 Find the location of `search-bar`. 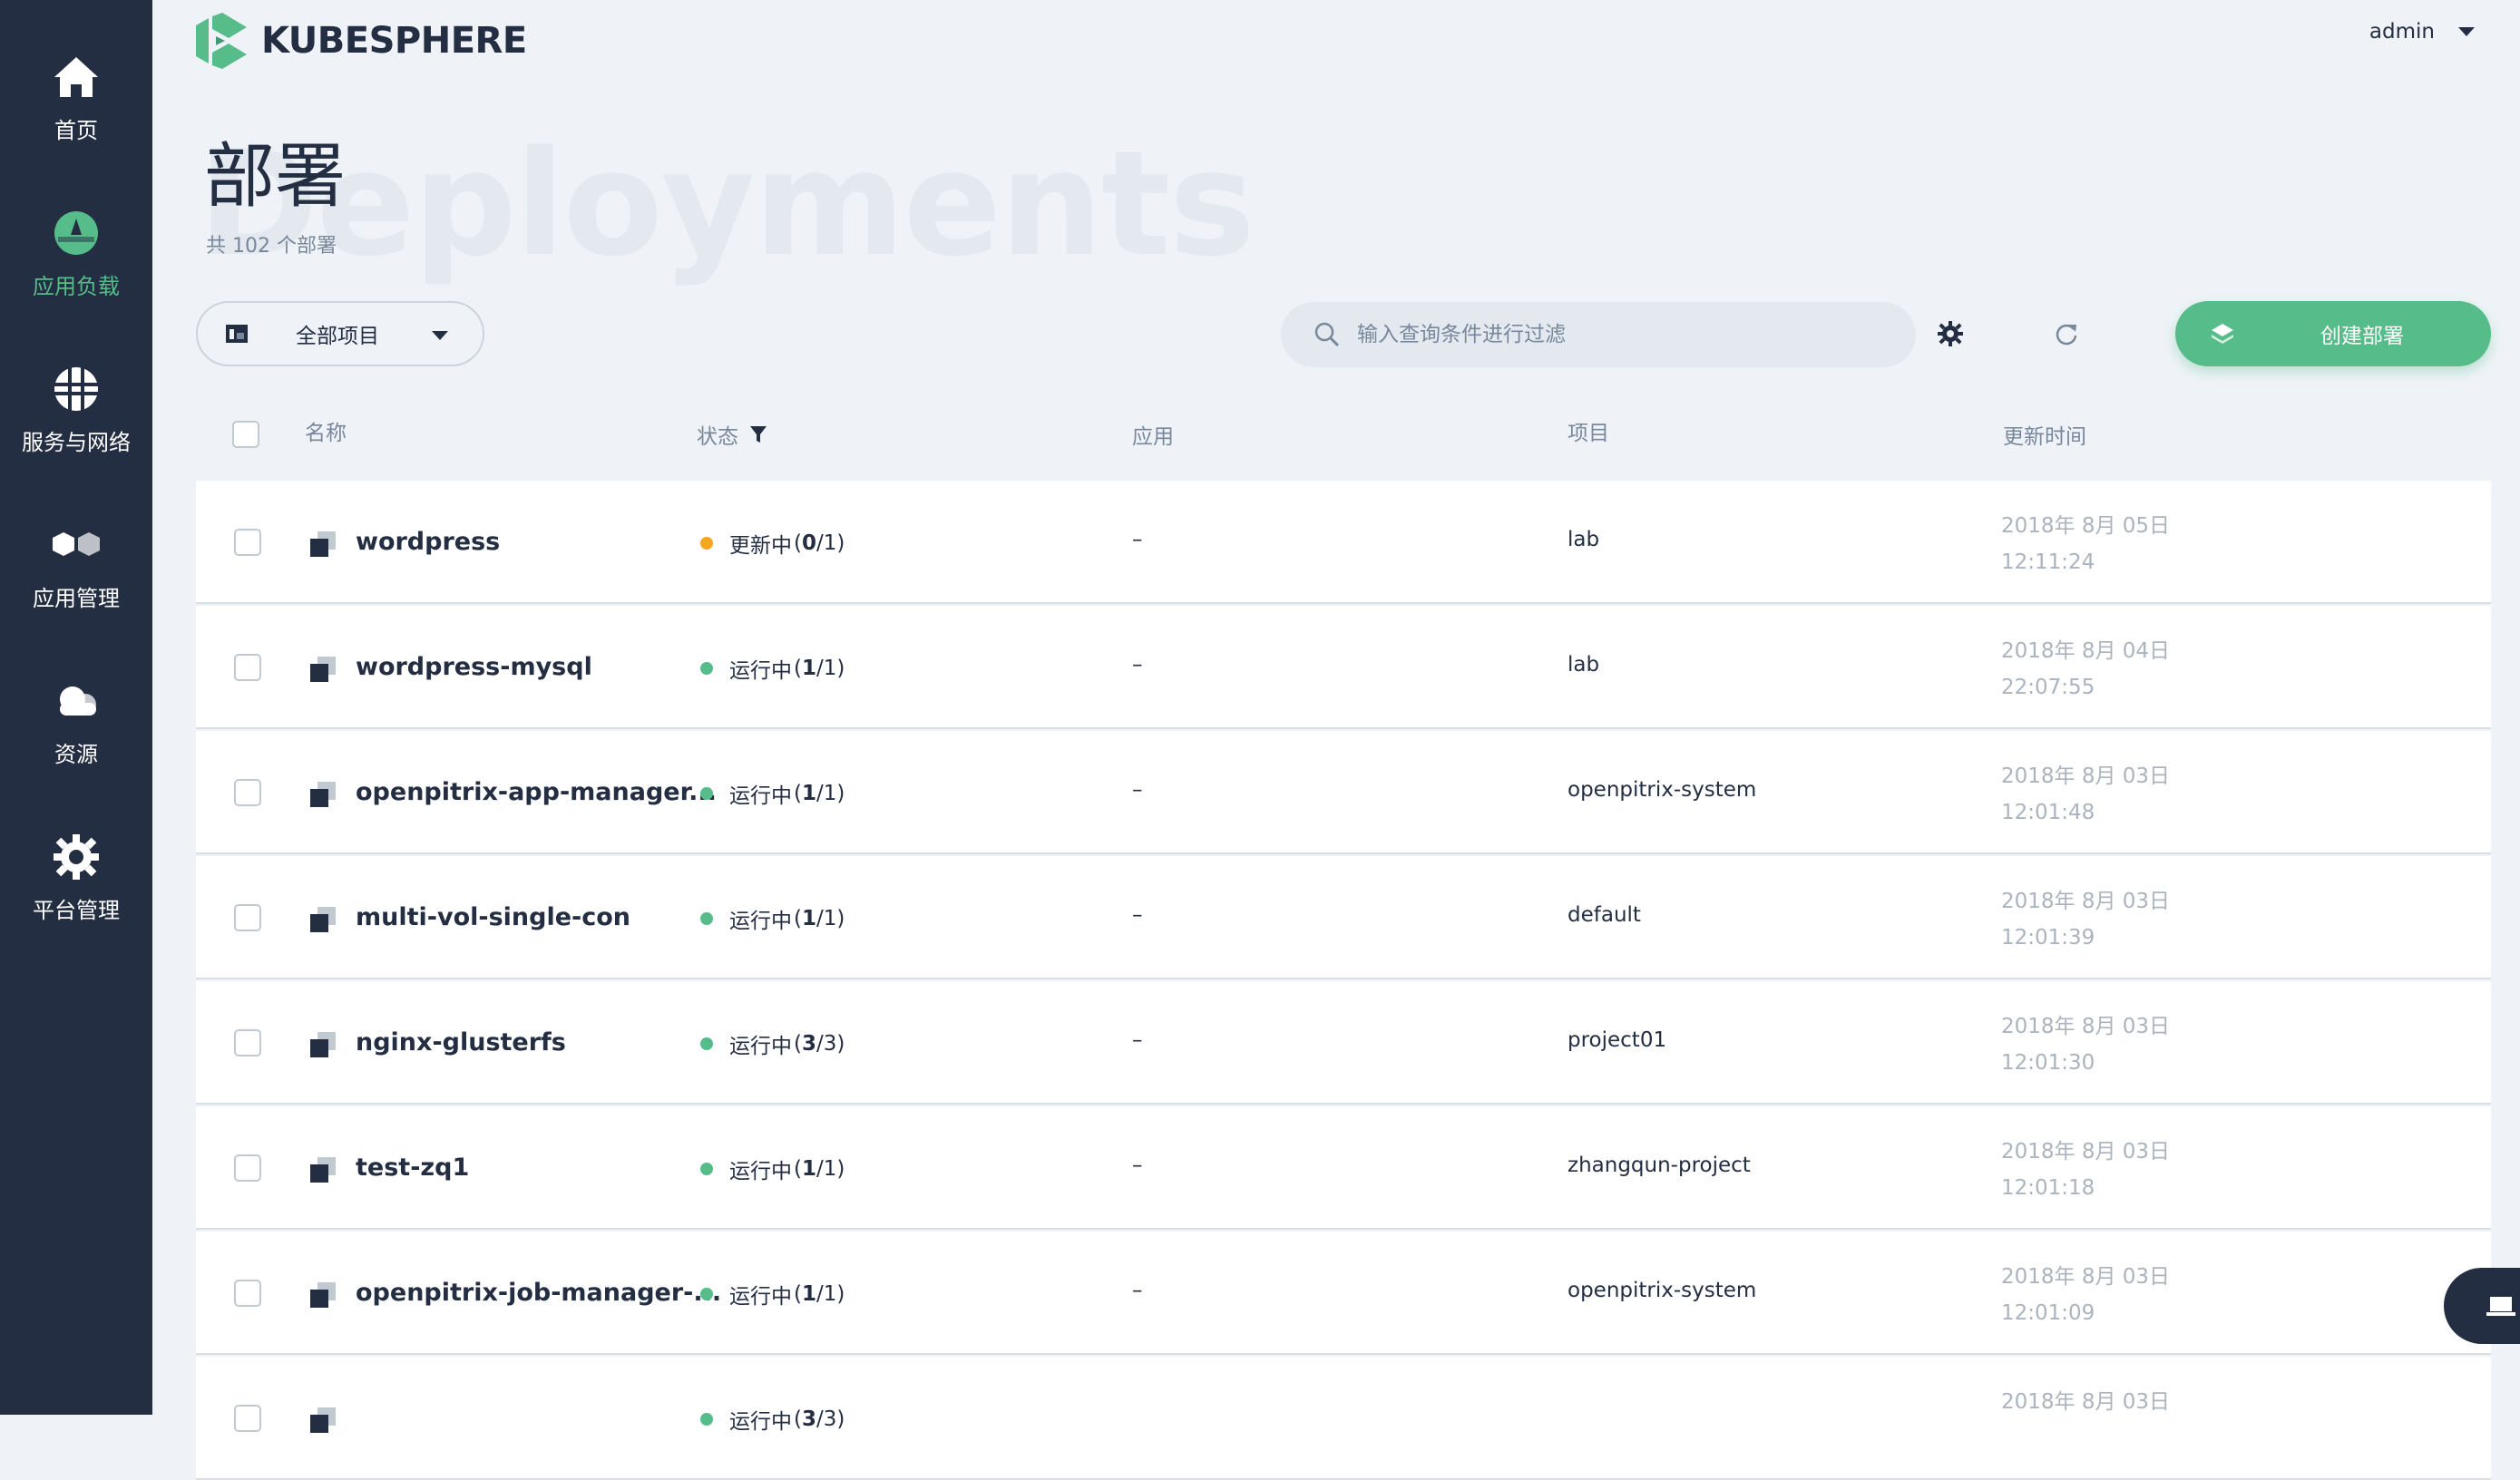

search-bar is located at coordinates (1599, 334).